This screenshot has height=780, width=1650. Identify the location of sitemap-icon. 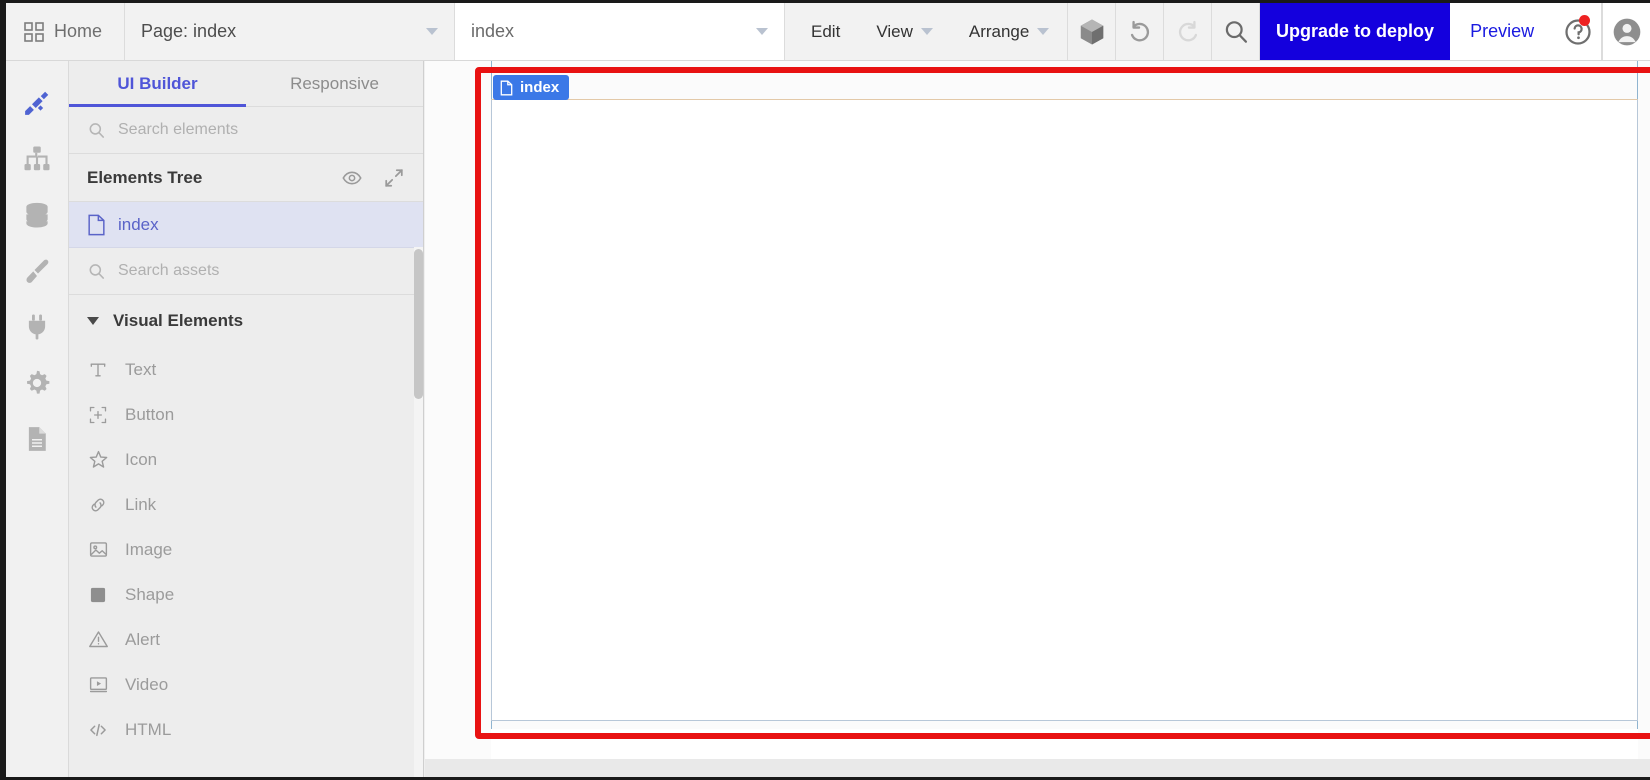
(37, 159).